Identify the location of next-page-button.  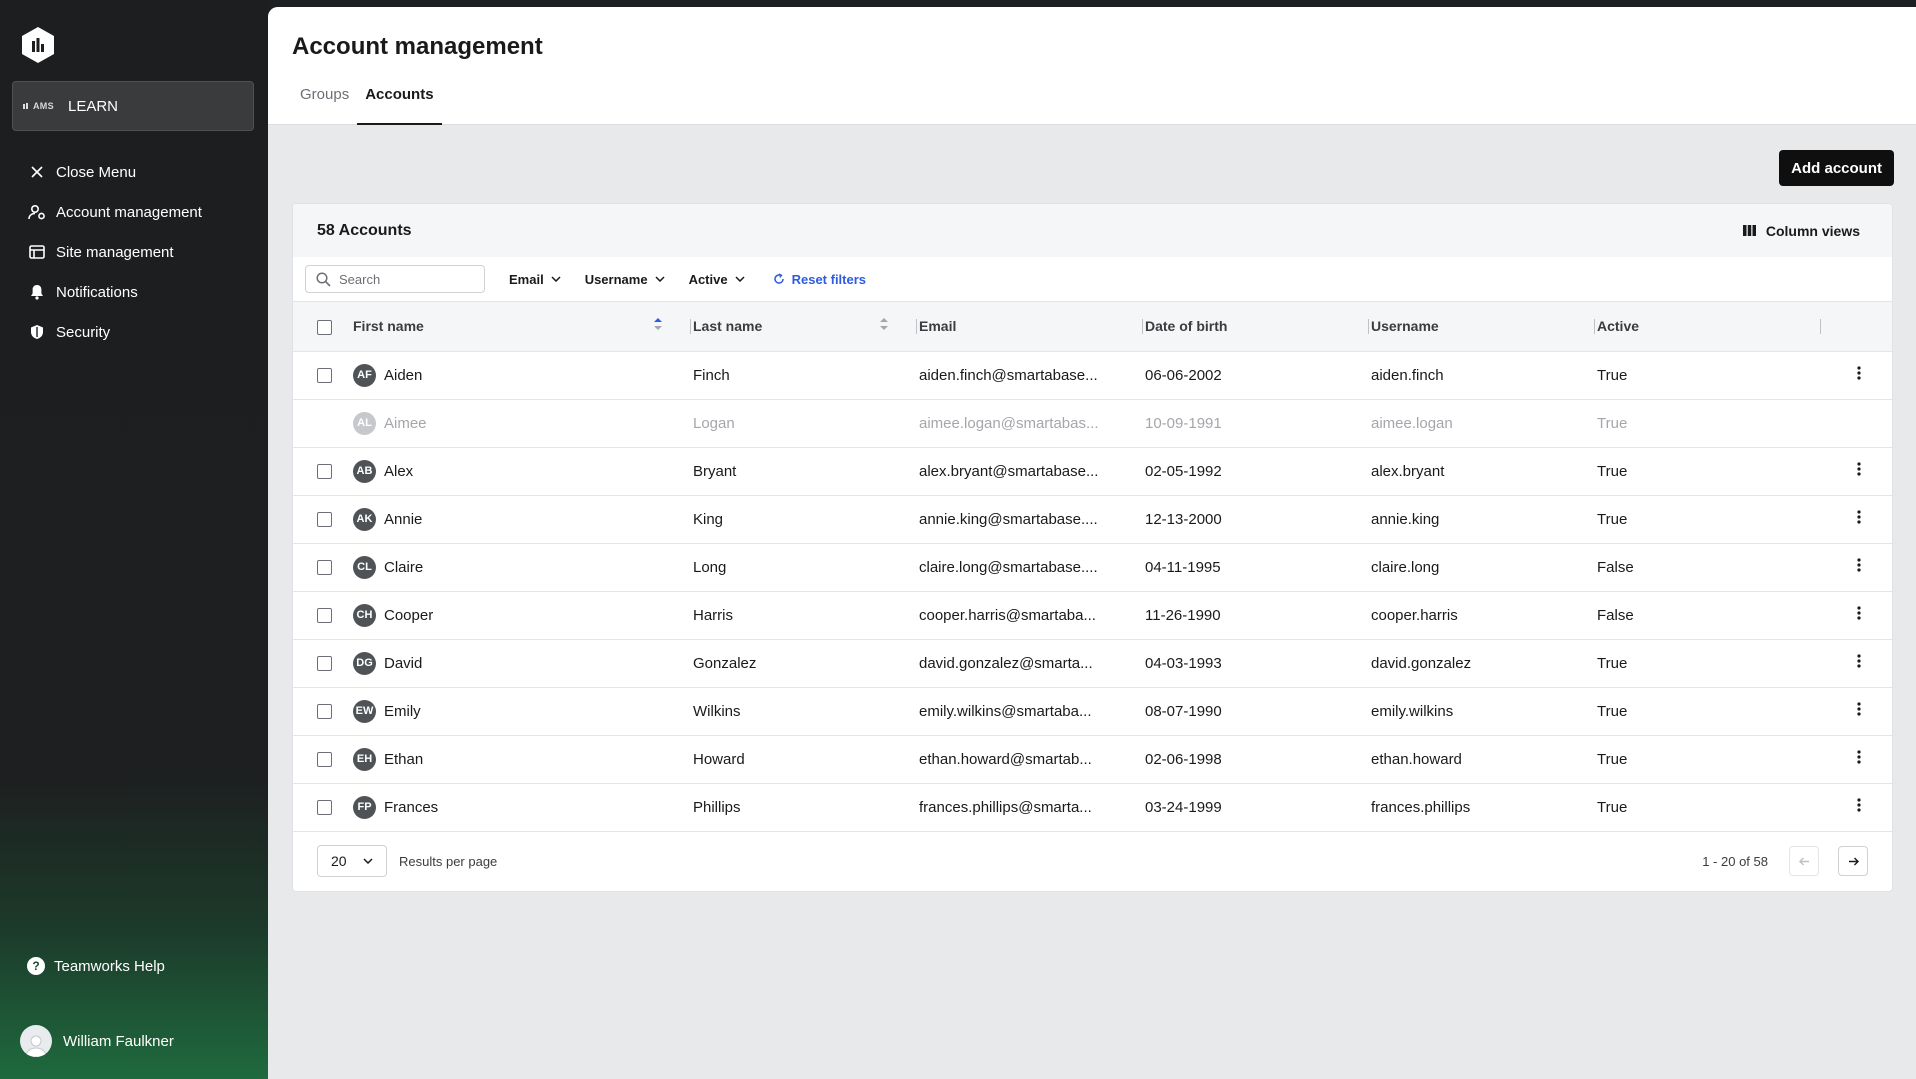
(1853, 861).